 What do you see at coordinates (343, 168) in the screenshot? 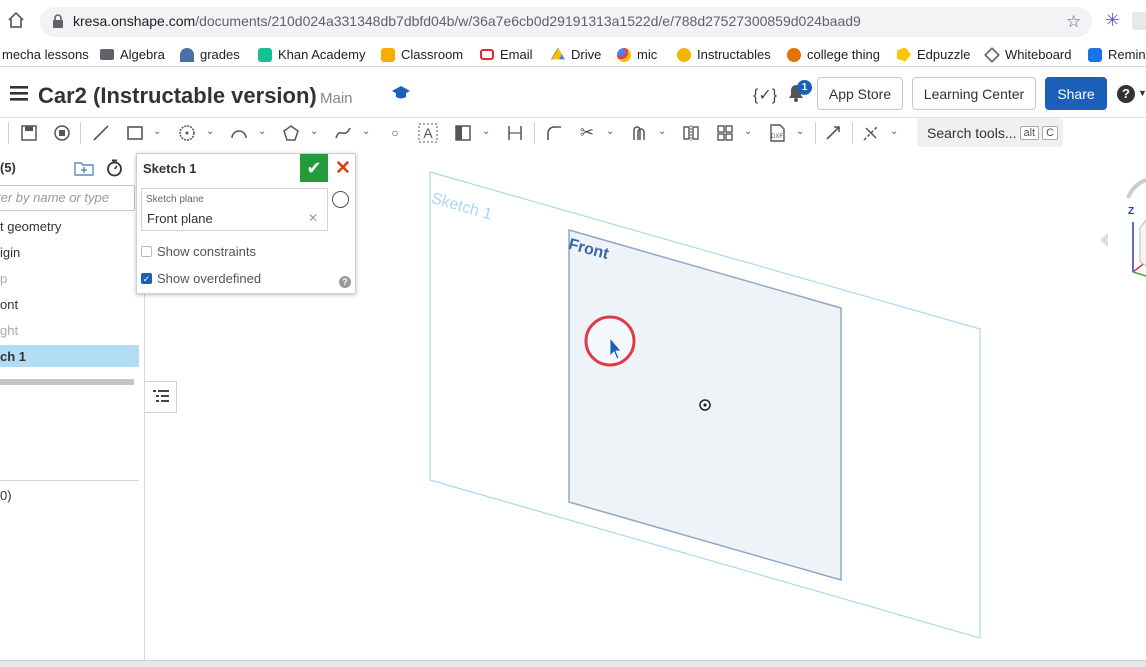
I see `cancel-close-icon: ✕` at bounding box center [343, 168].